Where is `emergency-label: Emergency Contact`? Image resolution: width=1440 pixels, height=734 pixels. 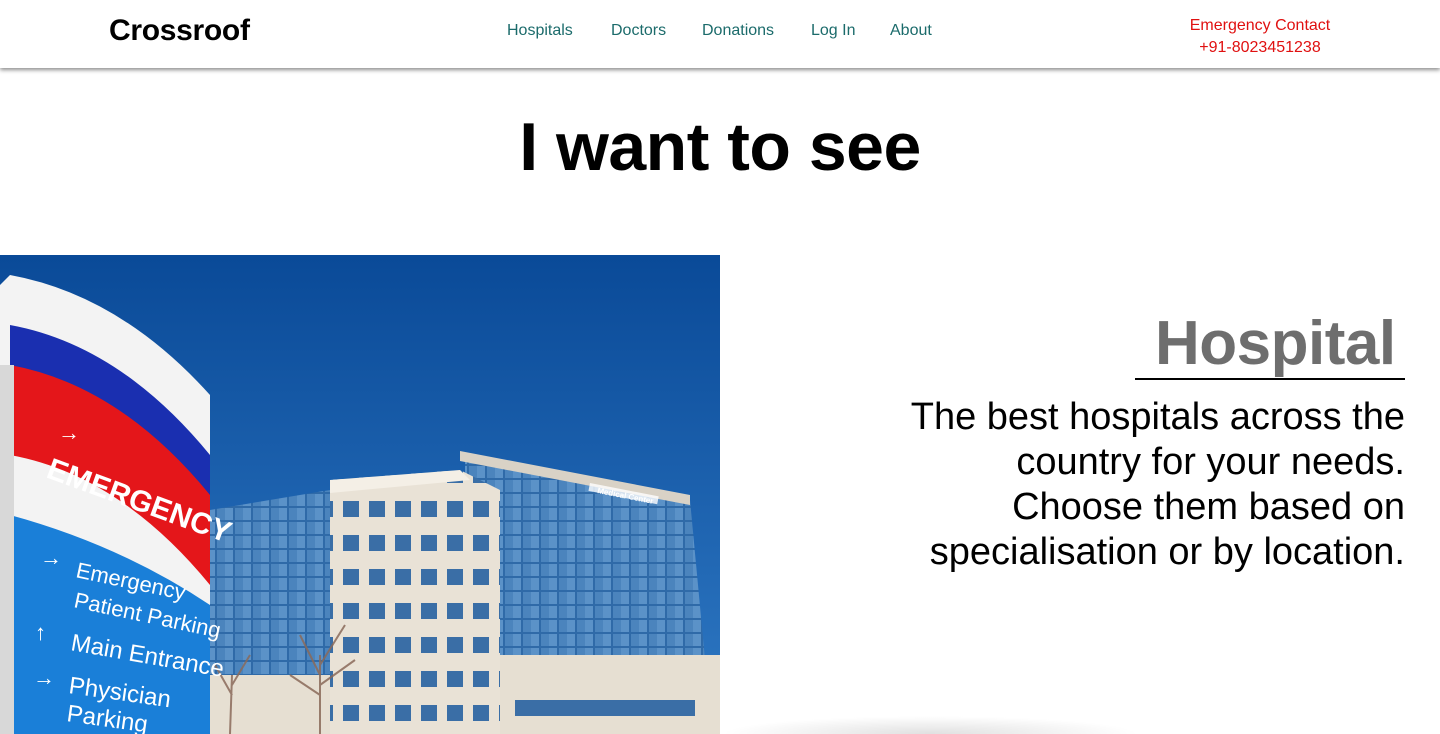
emergency-label: Emergency Contact is located at coordinates (1260, 25).